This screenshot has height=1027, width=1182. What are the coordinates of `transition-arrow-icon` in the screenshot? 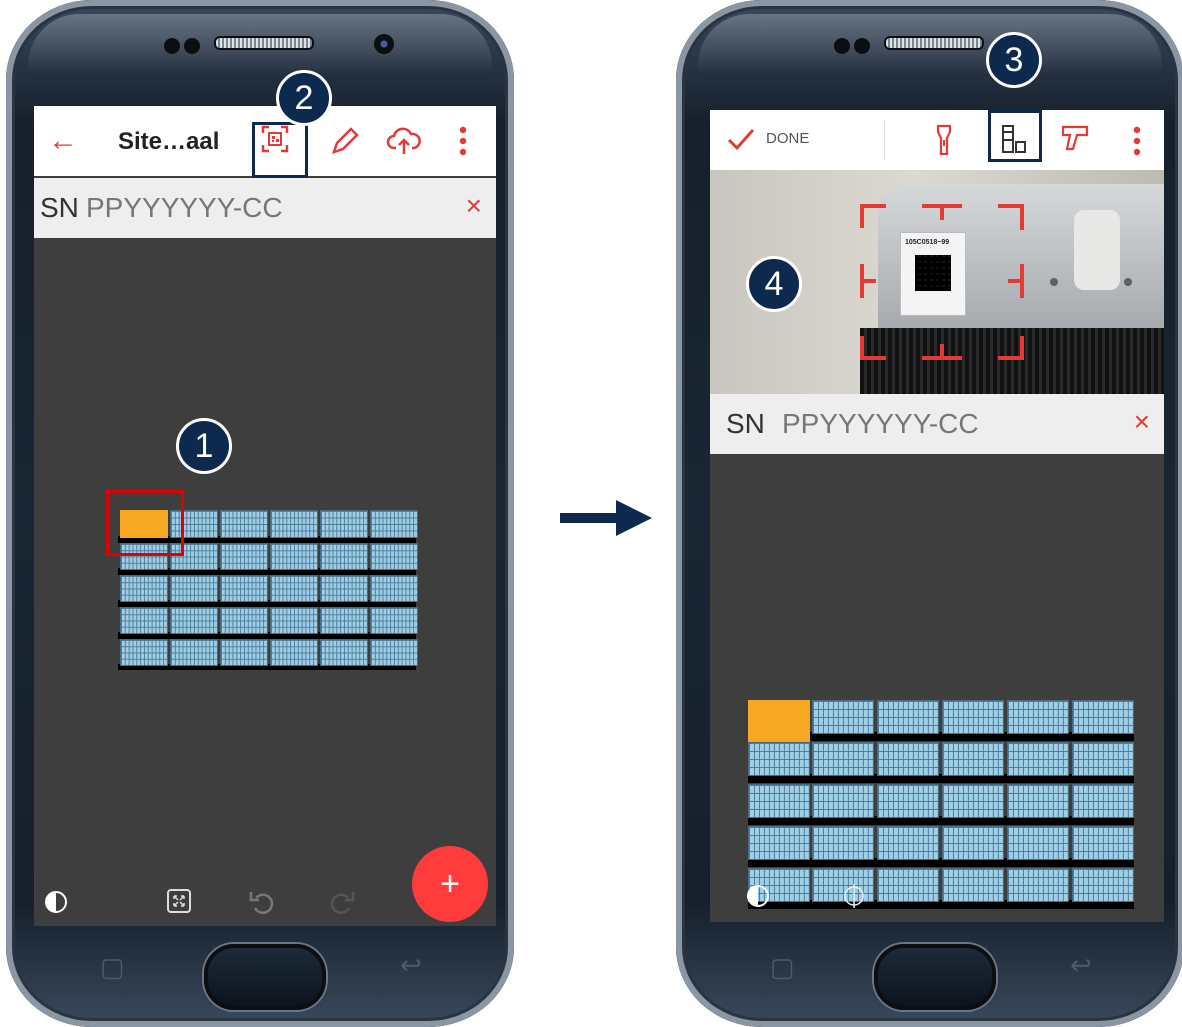 It's located at (606, 520).